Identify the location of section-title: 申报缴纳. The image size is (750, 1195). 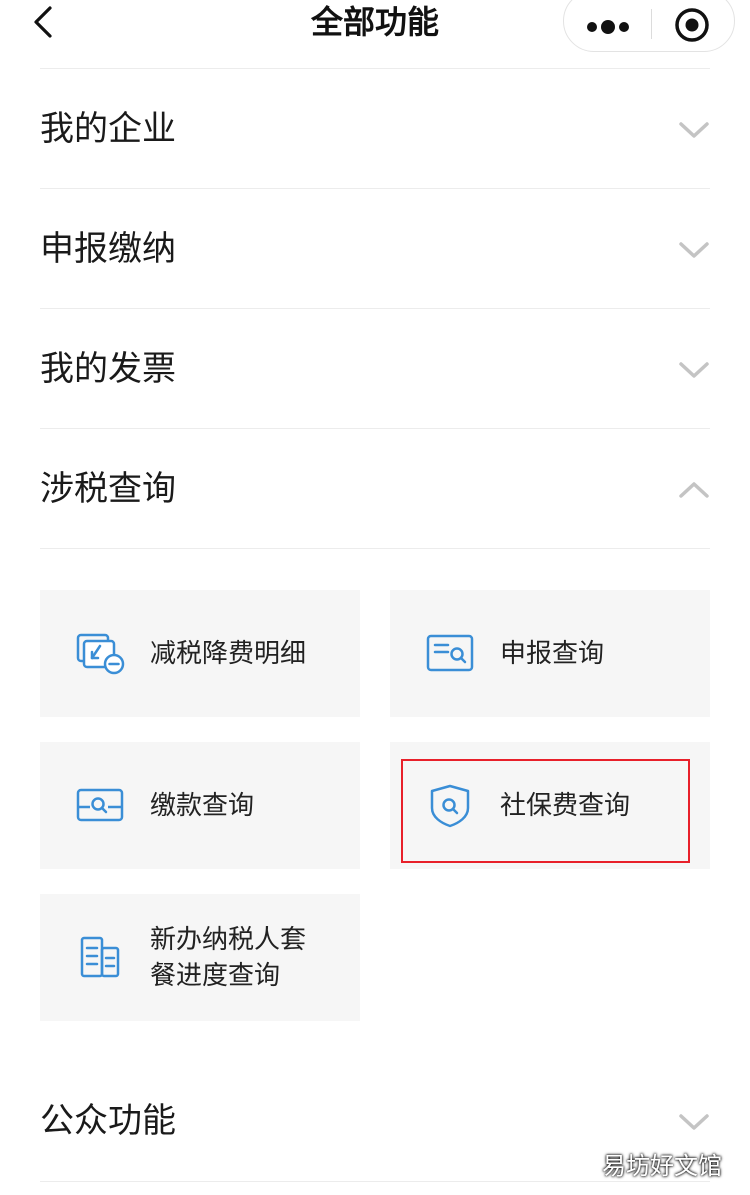
(108, 249).